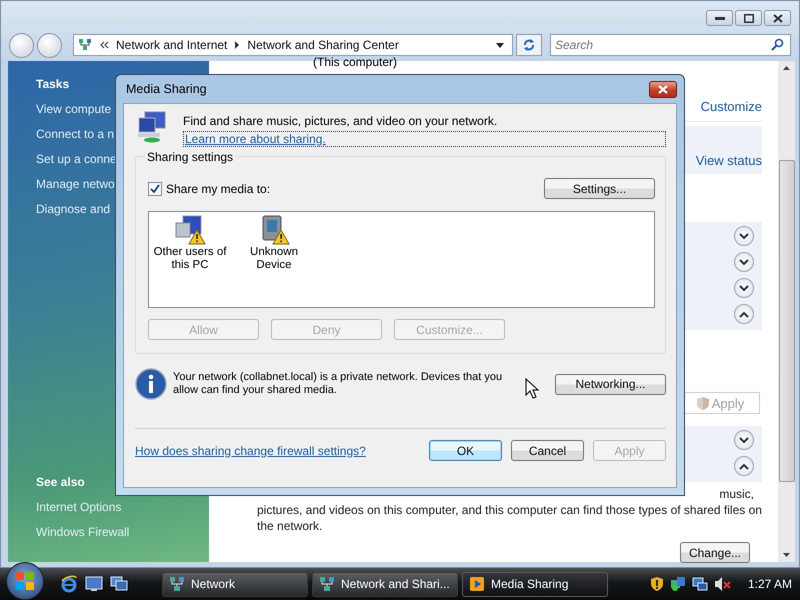  What do you see at coordinates (60, 482) in the screenshot?
I see `pane-heading: See also` at bounding box center [60, 482].